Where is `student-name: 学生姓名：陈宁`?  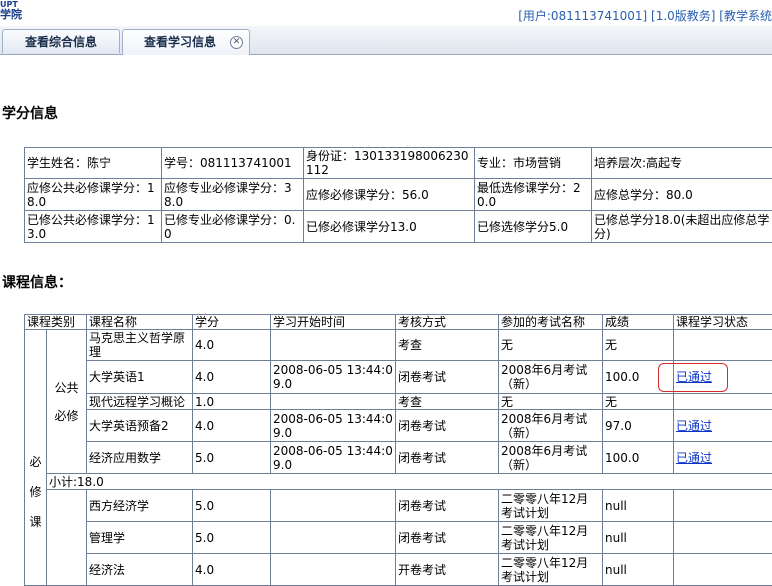 student-name: 学生姓名：陈宁 is located at coordinates (93, 163).